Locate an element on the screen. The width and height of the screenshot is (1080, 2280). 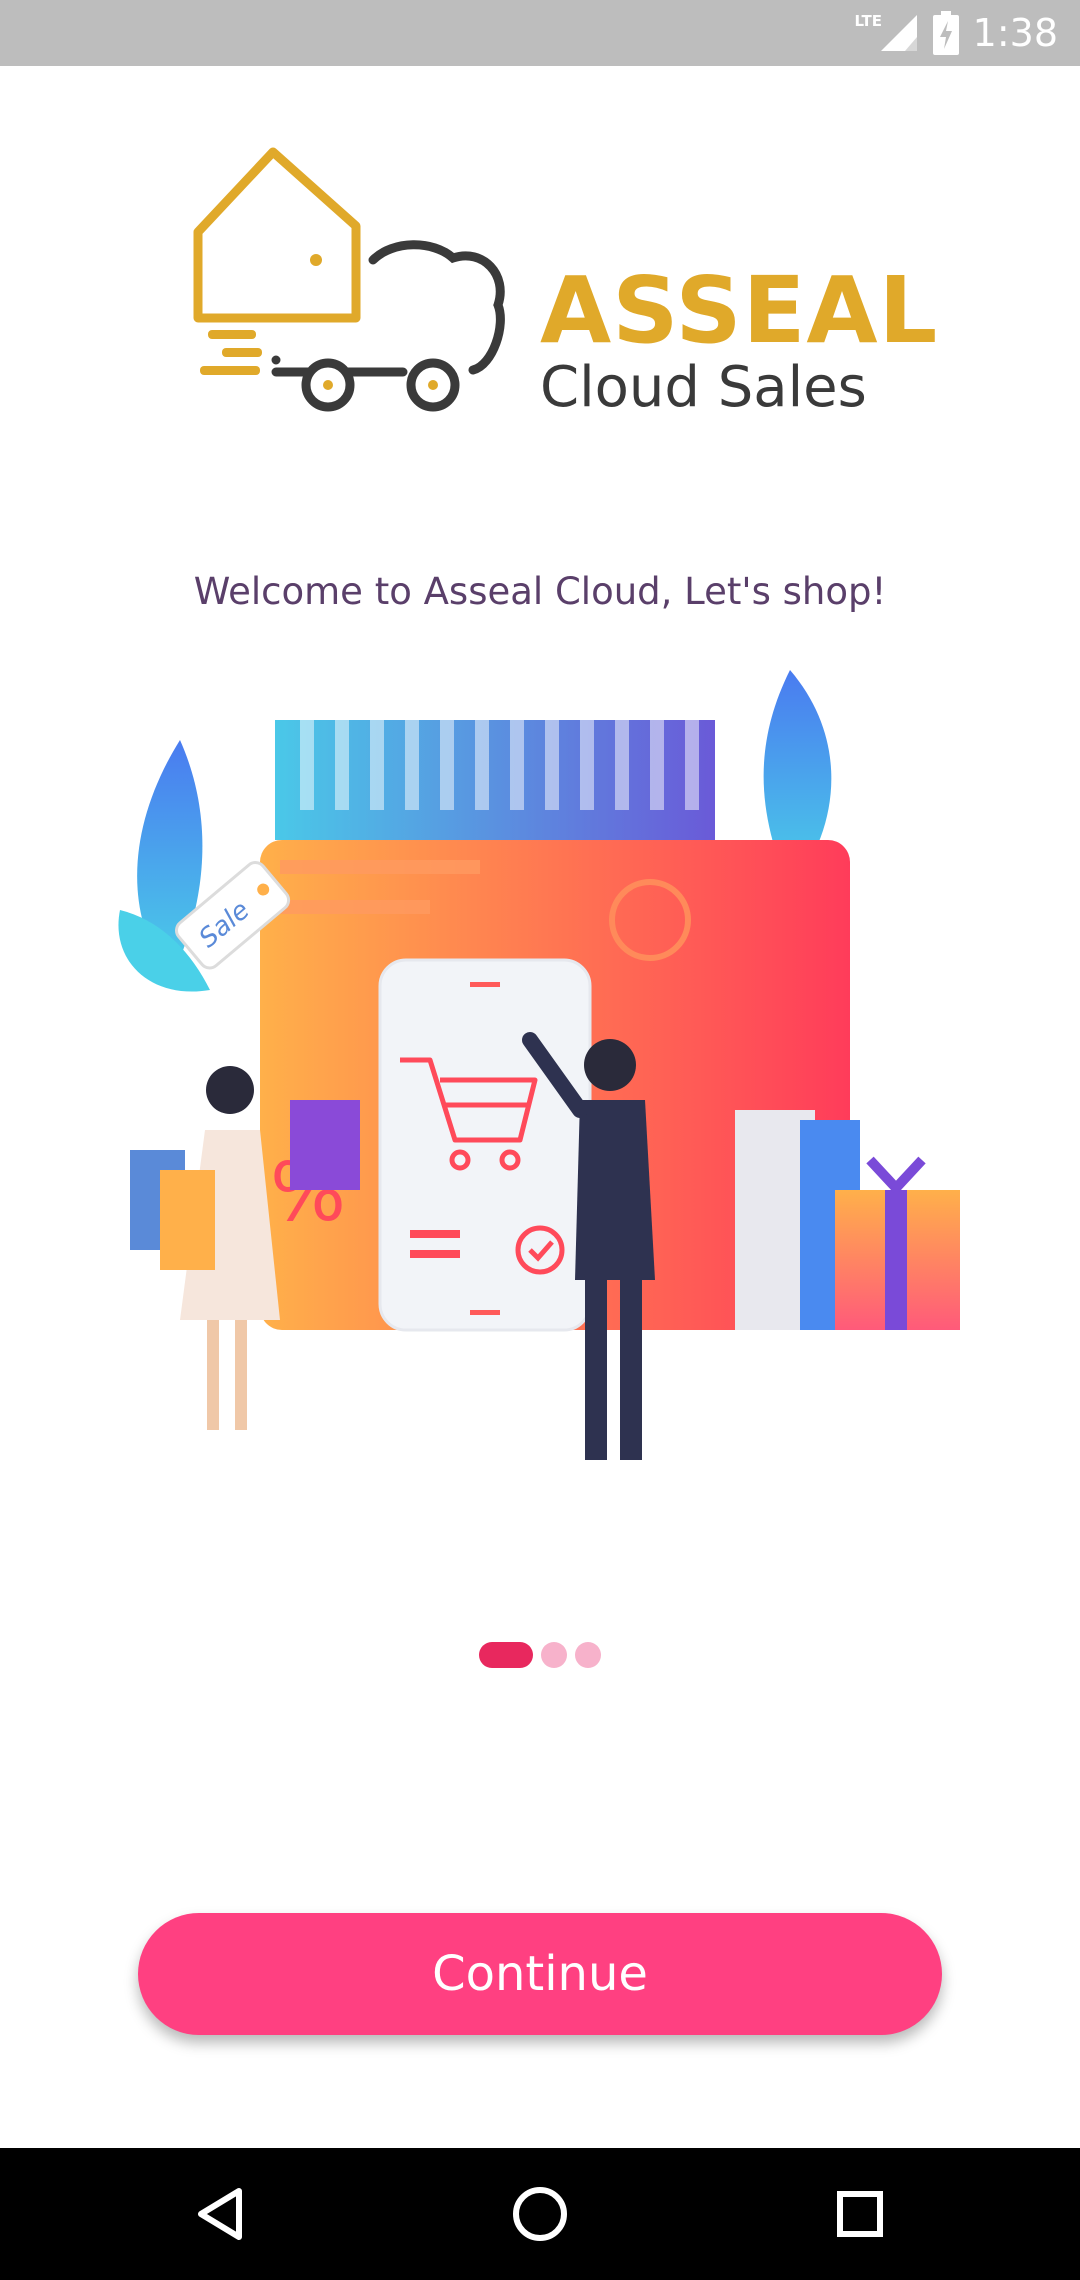
brand-name: ASSEAL is located at coordinates (739, 310).